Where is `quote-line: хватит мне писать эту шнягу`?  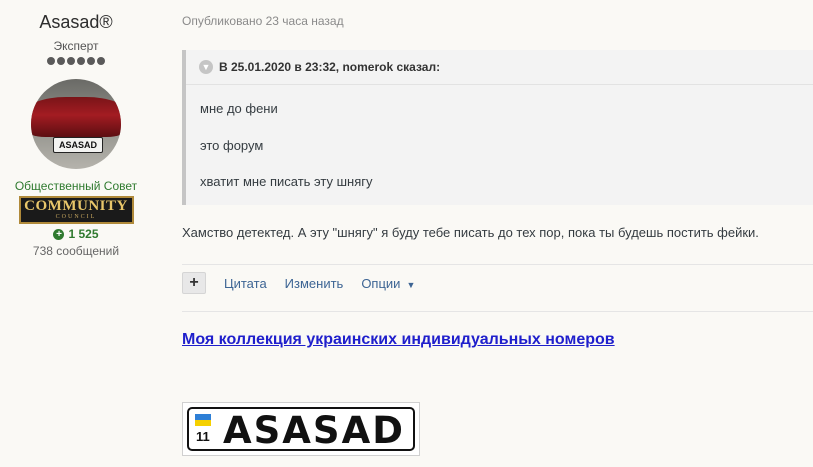 quote-line: хватит мне писать эту шнягу is located at coordinates (286, 181).